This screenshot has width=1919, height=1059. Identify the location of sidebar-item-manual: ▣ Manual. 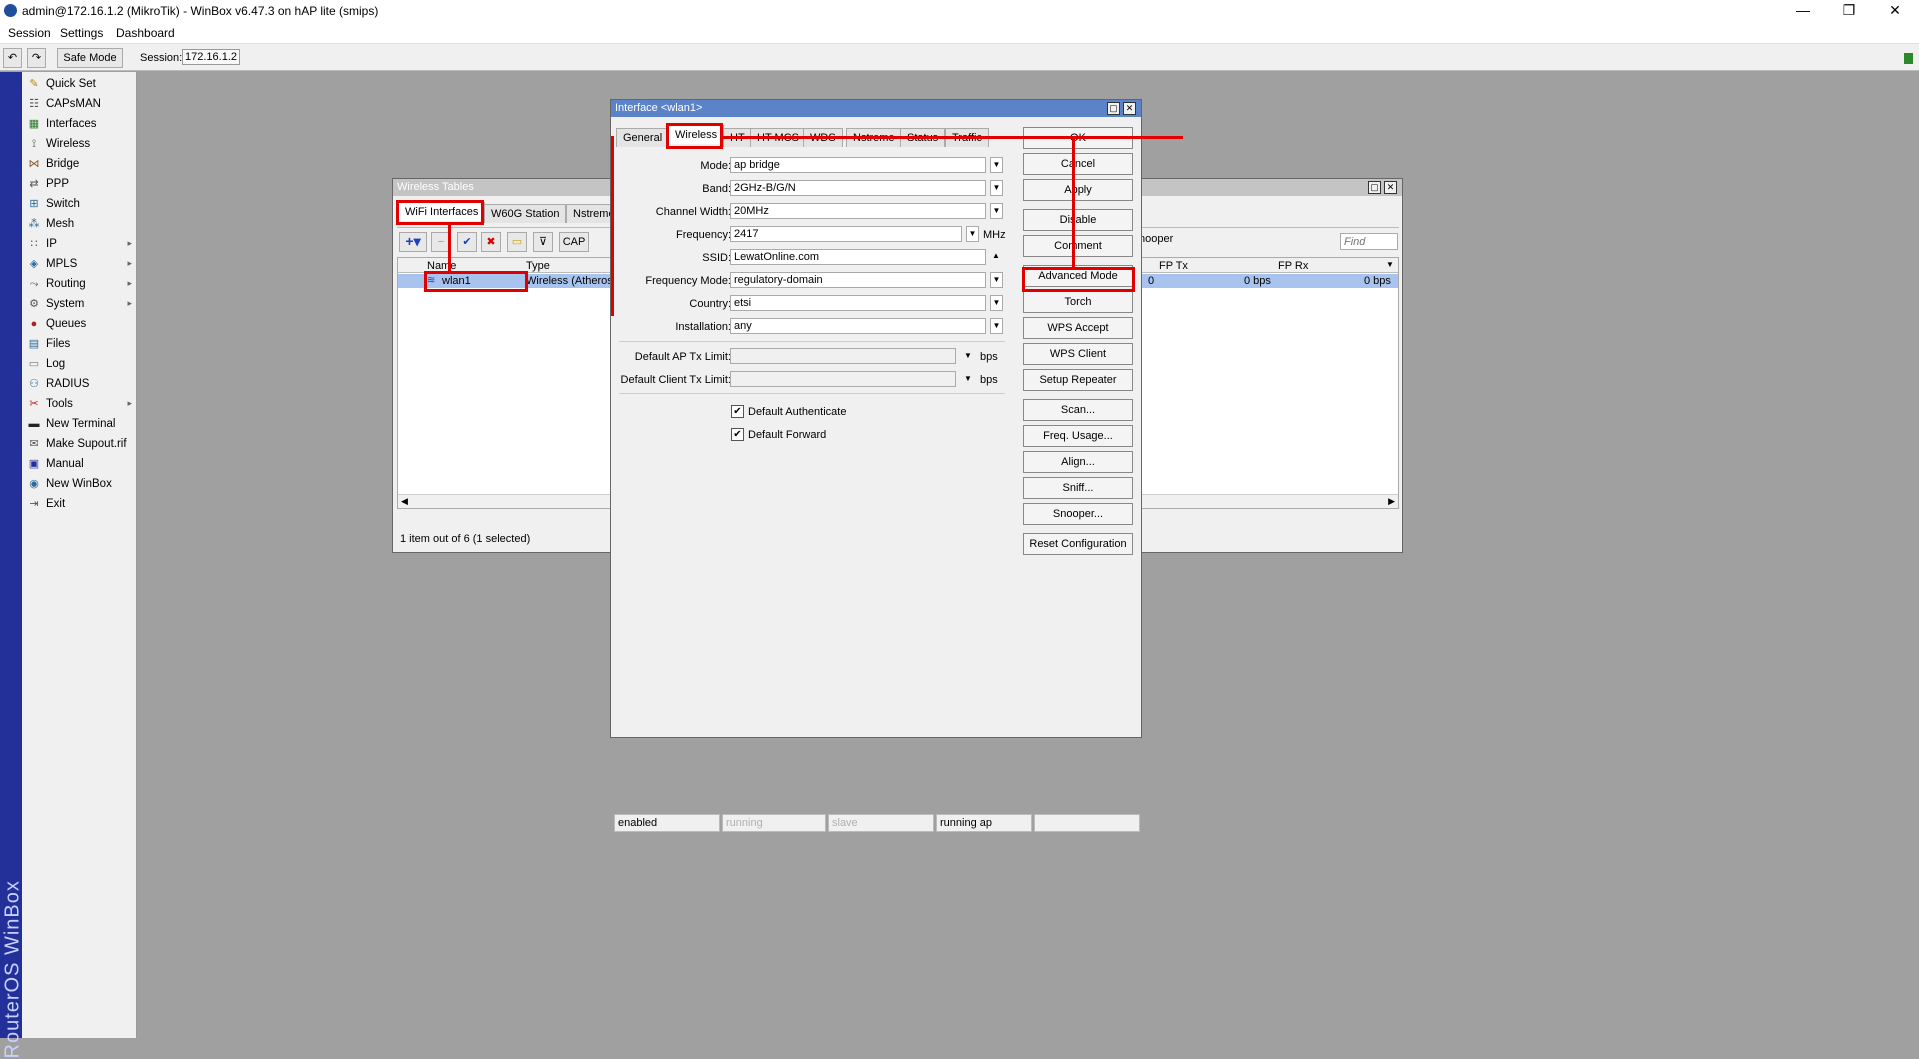
(80, 465).